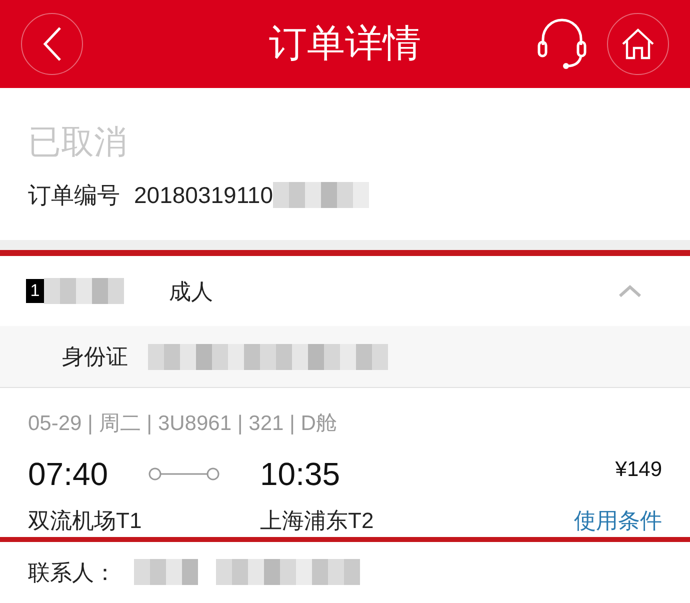 Image resolution: width=690 pixels, height=603 pixels. I want to click on flight-info: 05-29 | 周二 | 3U8961 | 321 | D舱, so click(183, 424).